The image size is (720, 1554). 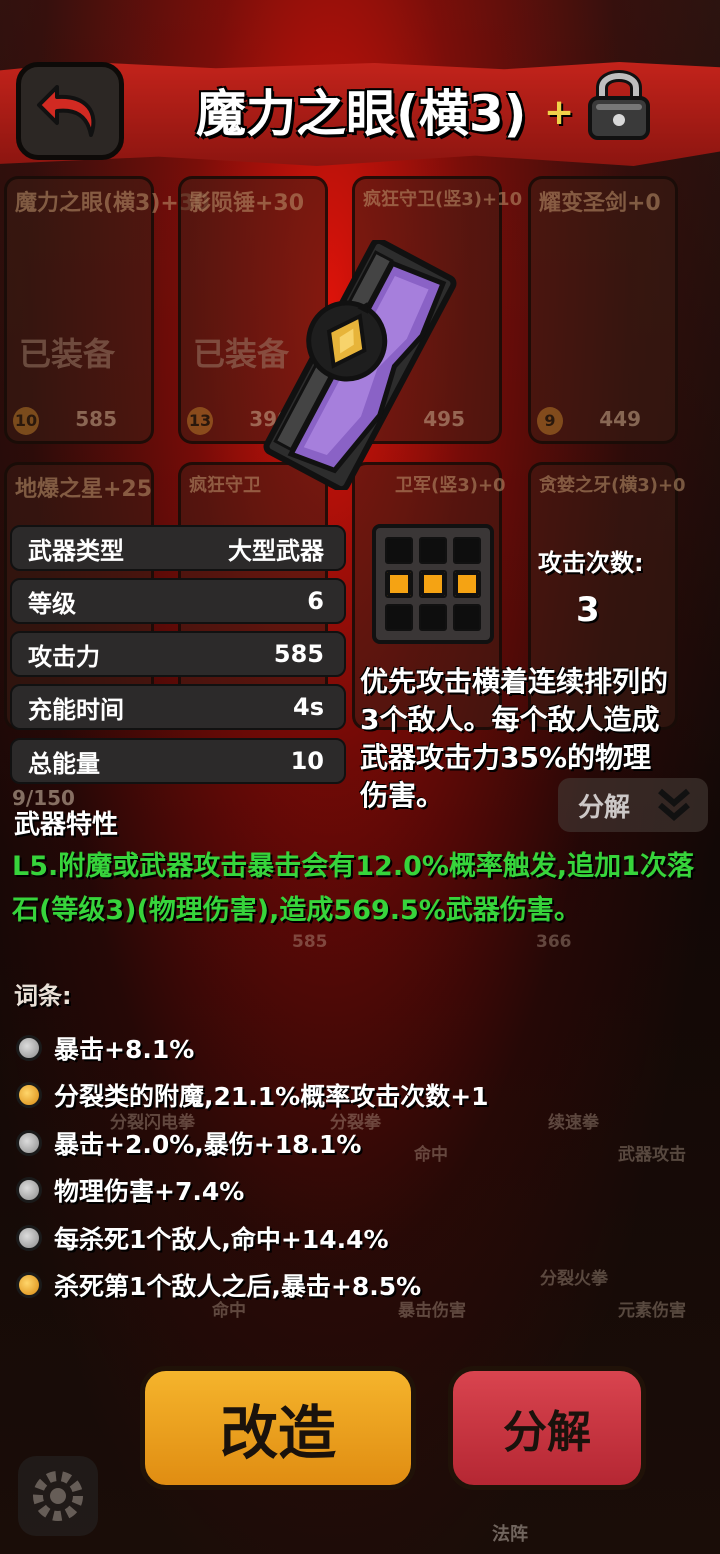 What do you see at coordinates (43, 996) in the screenshot?
I see `affix-header: 词条:` at bounding box center [43, 996].